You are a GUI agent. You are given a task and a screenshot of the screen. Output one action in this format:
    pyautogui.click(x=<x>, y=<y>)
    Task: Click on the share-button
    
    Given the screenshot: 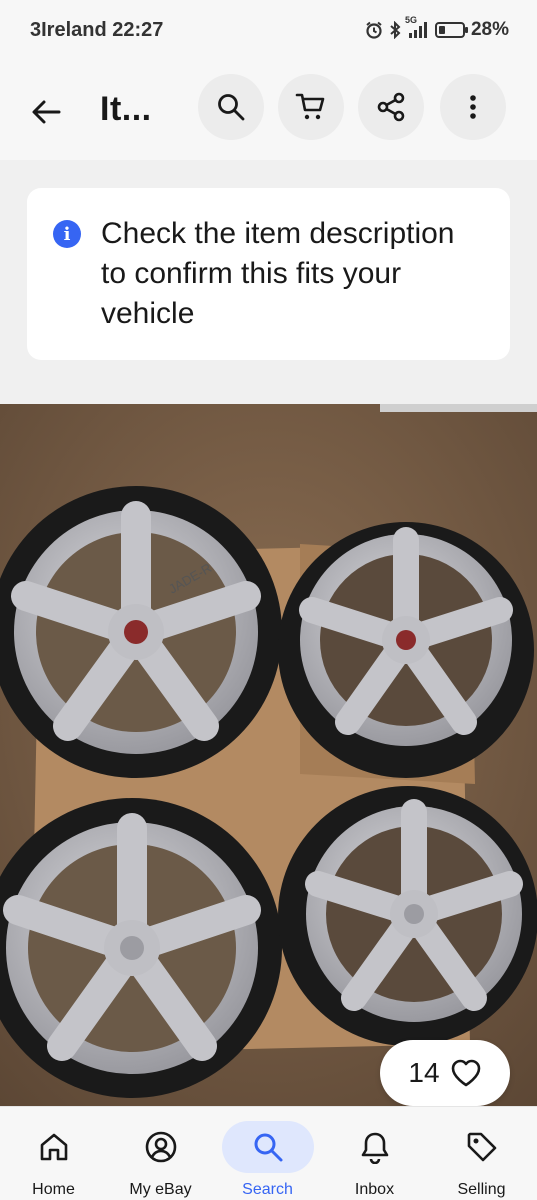 What is the action you would take?
    pyautogui.click(x=391, y=107)
    